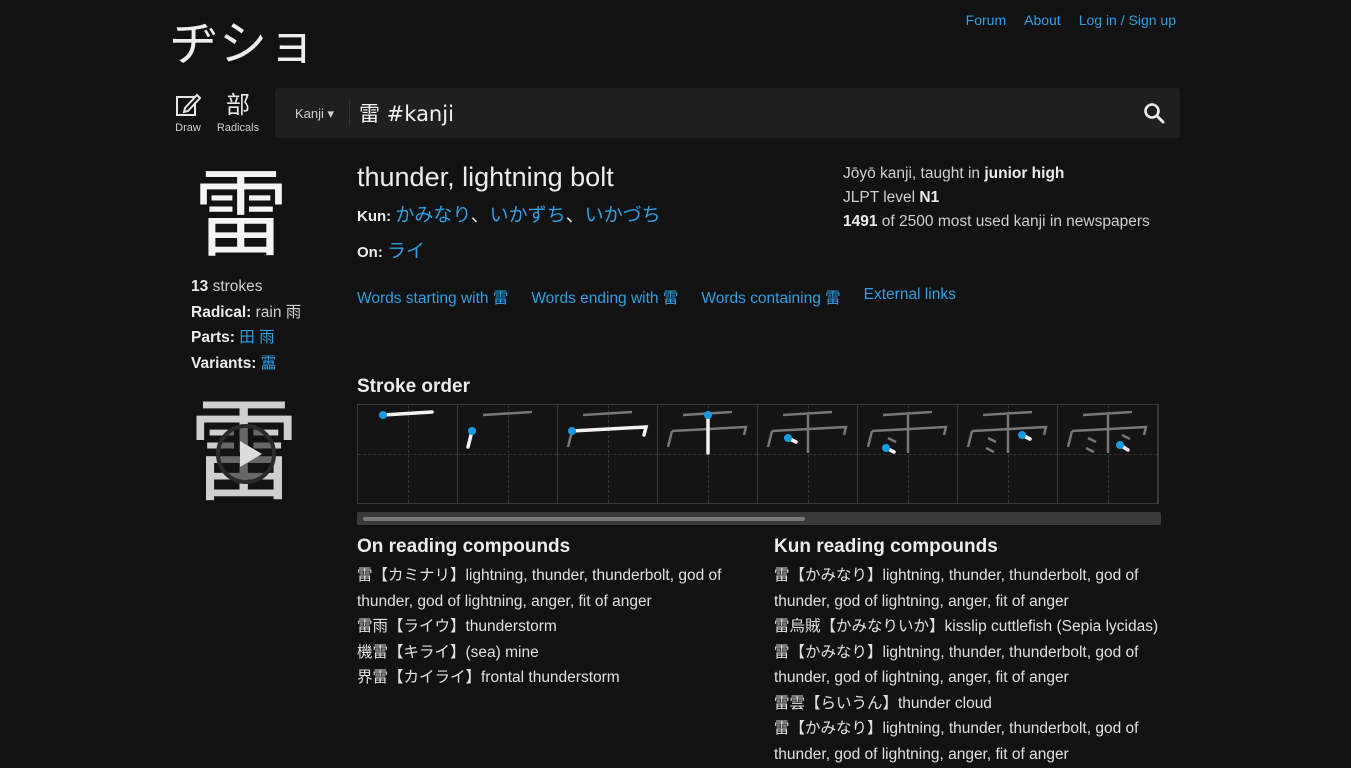  What do you see at coordinates (278, 312) in the screenshot?
I see `radical-value: rain 雨` at bounding box center [278, 312].